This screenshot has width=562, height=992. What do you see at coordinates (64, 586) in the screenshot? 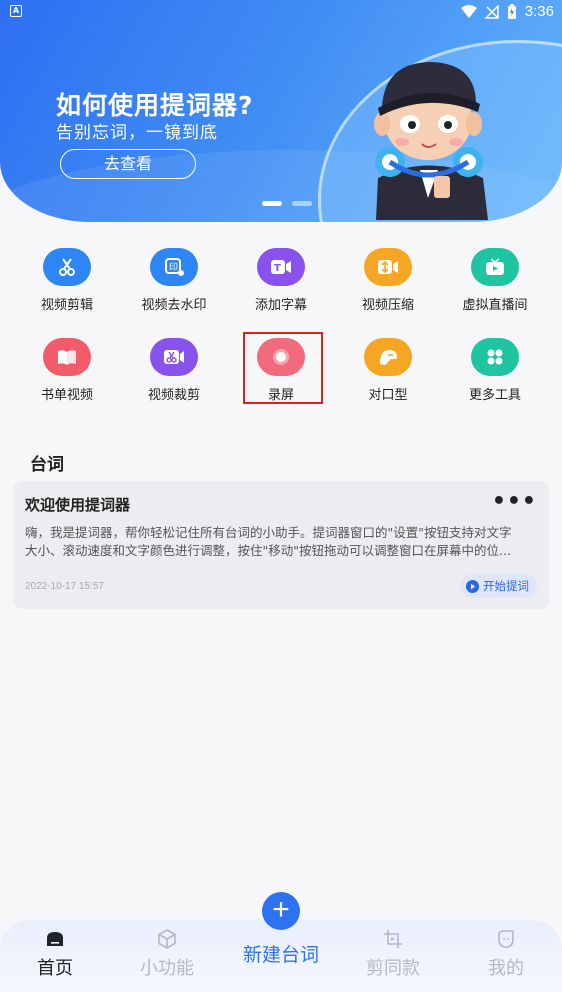
I see `script-card-date: 2022-10-17 15:57` at bounding box center [64, 586].